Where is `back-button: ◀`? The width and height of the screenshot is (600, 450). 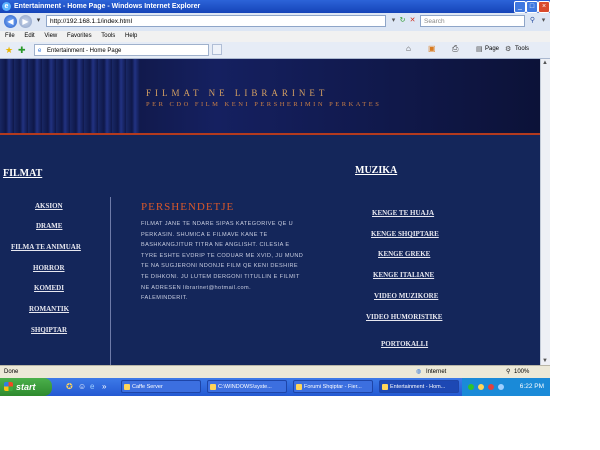
back-button: ◀ is located at coordinates (10, 21).